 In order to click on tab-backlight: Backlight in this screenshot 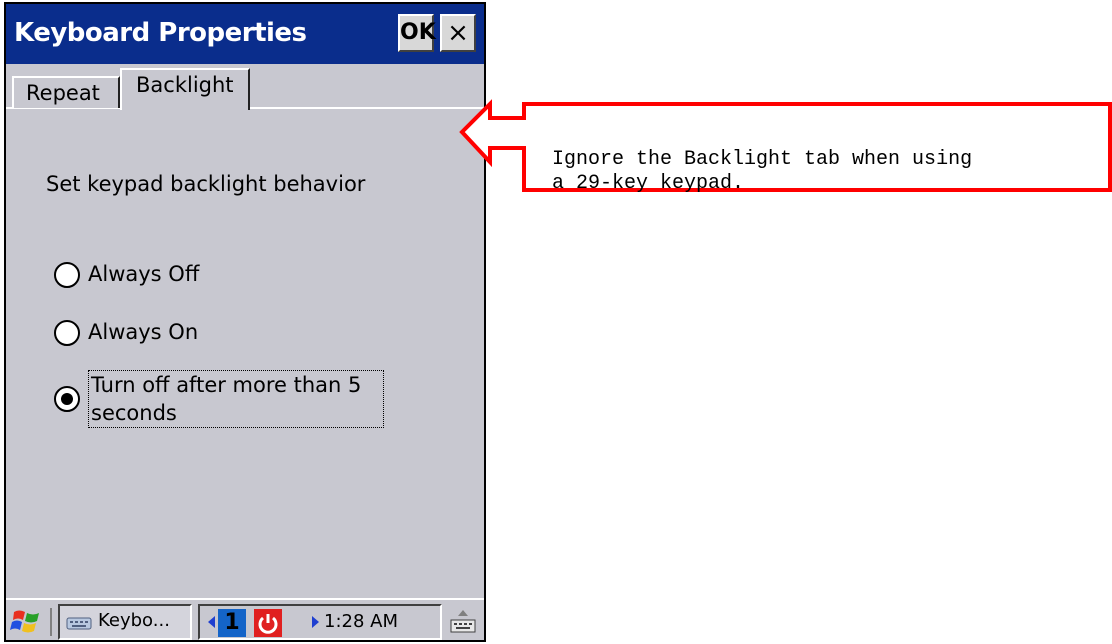, I will do `click(185, 89)`.